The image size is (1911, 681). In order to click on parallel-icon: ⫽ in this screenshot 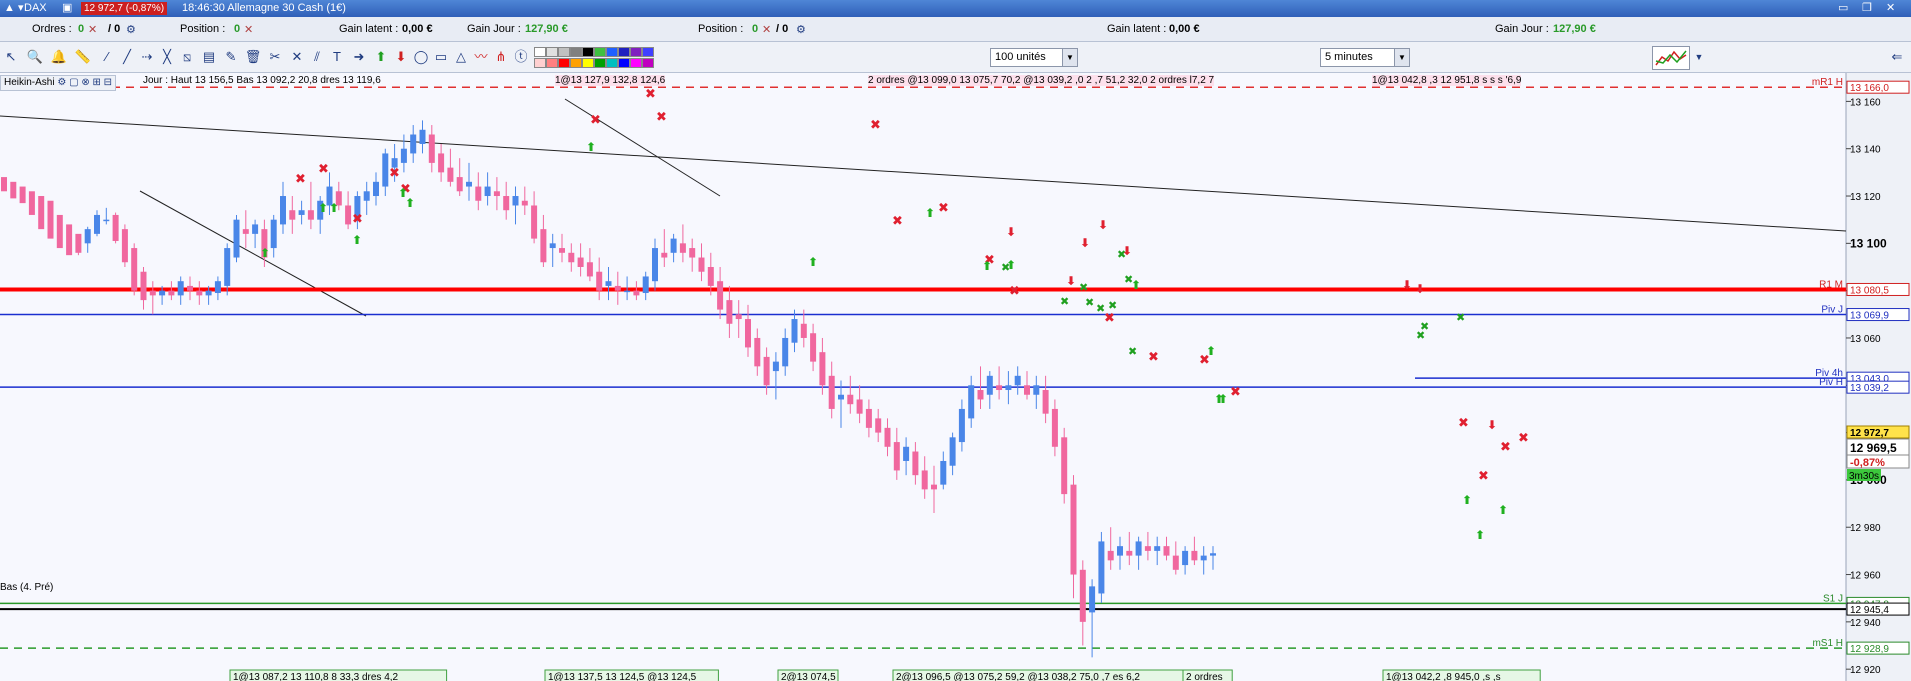, I will do `click(317, 57)`.